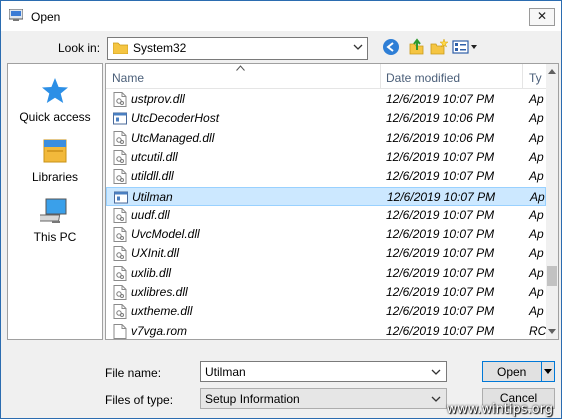  I want to click on file-row: UtcManaged.dll 12/6/2019 10:06 PM Ap, so click(326, 138).